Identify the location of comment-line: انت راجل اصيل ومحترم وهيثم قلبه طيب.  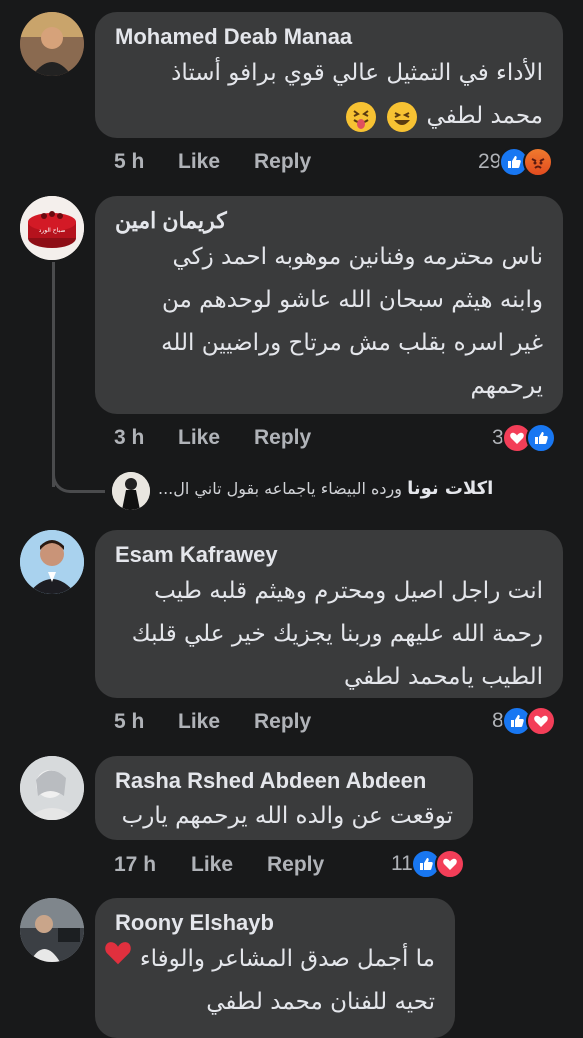
(348, 591).